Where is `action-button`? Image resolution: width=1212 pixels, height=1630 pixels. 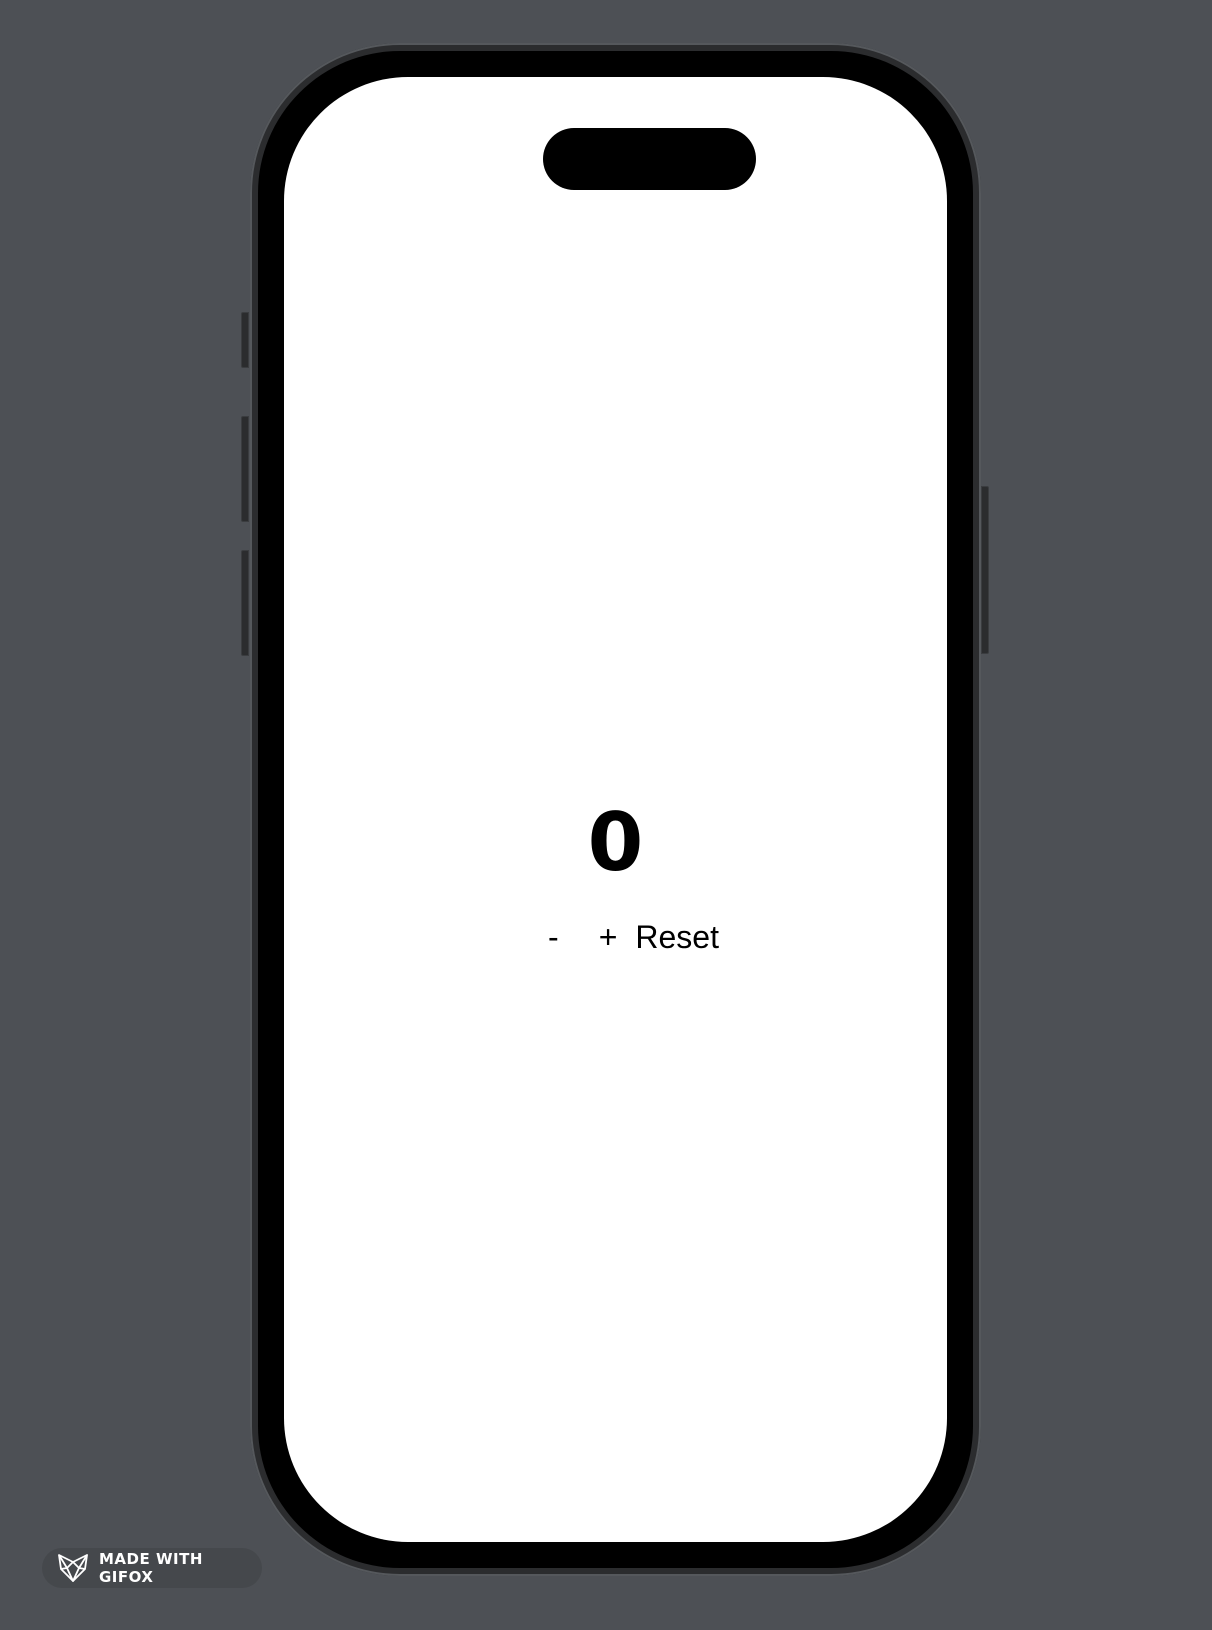 action-button is located at coordinates (245, 340).